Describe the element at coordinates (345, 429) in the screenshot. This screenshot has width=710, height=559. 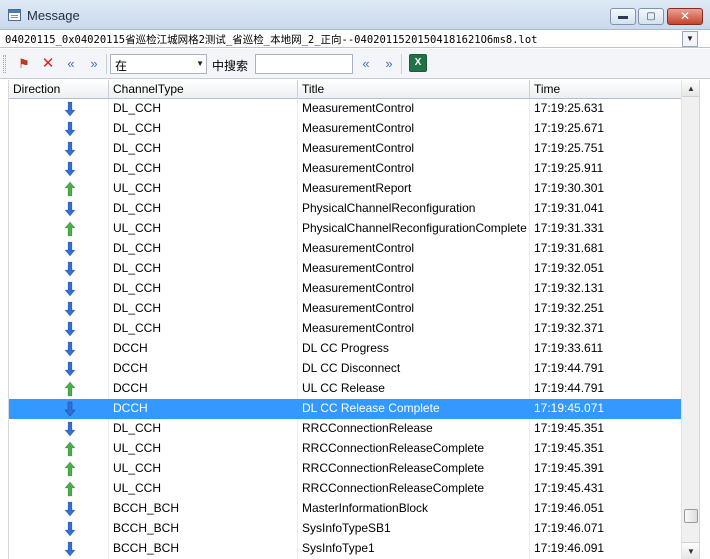
I see `table-row: DL_CCH RRCConnectionRelease 17:19:45.351` at that location.